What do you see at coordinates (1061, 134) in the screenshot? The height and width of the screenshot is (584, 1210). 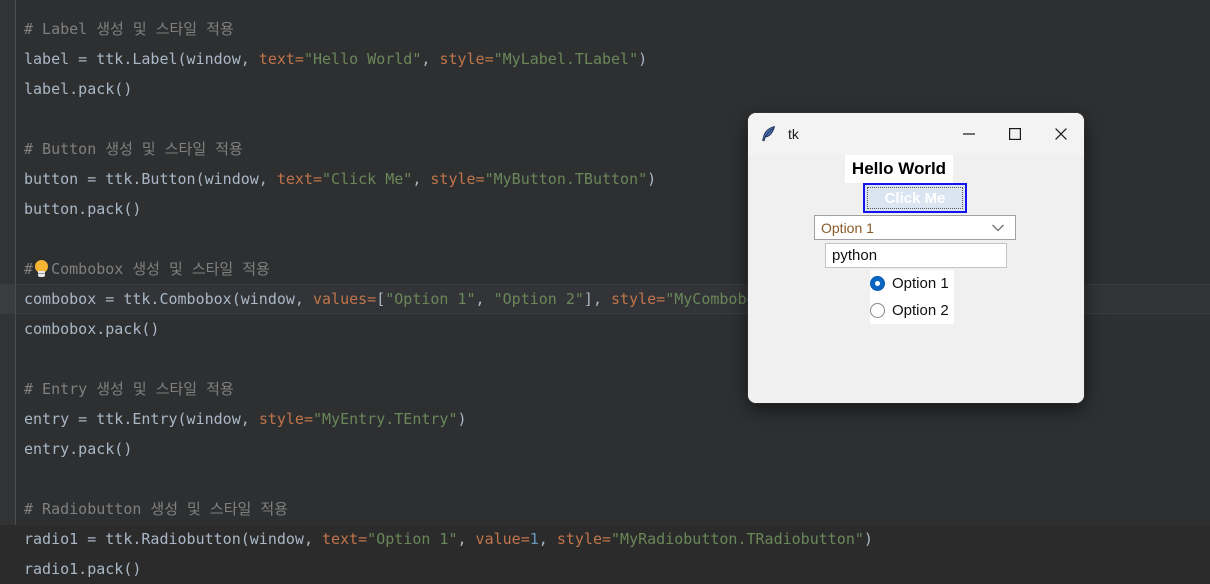 I see `close-button` at bounding box center [1061, 134].